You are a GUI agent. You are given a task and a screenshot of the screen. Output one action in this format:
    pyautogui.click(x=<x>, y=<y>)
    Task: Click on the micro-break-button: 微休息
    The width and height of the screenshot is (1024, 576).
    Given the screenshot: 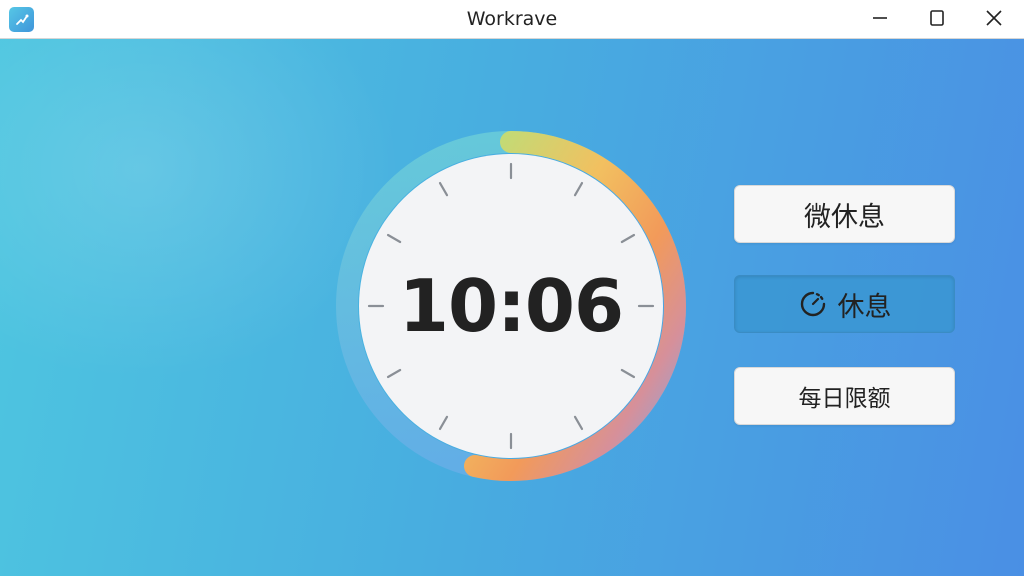 What is the action you would take?
    pyautogui.click(x=844, y=214)
    